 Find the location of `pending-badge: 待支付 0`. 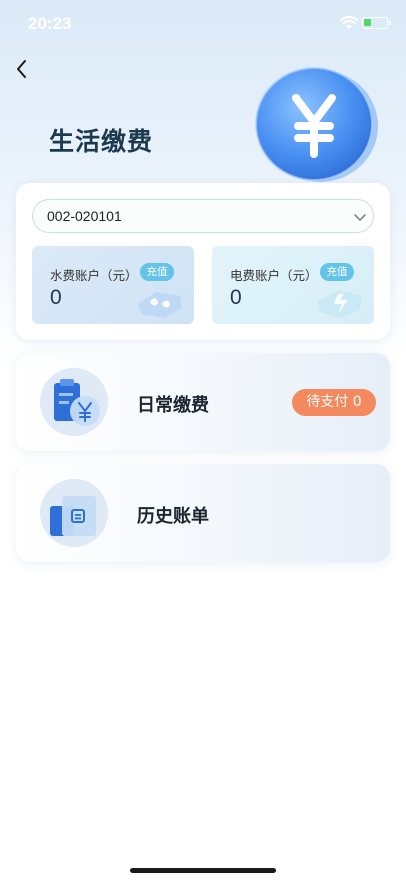

pending-badge: 待支付 0 is located at coordinates (334, 402).